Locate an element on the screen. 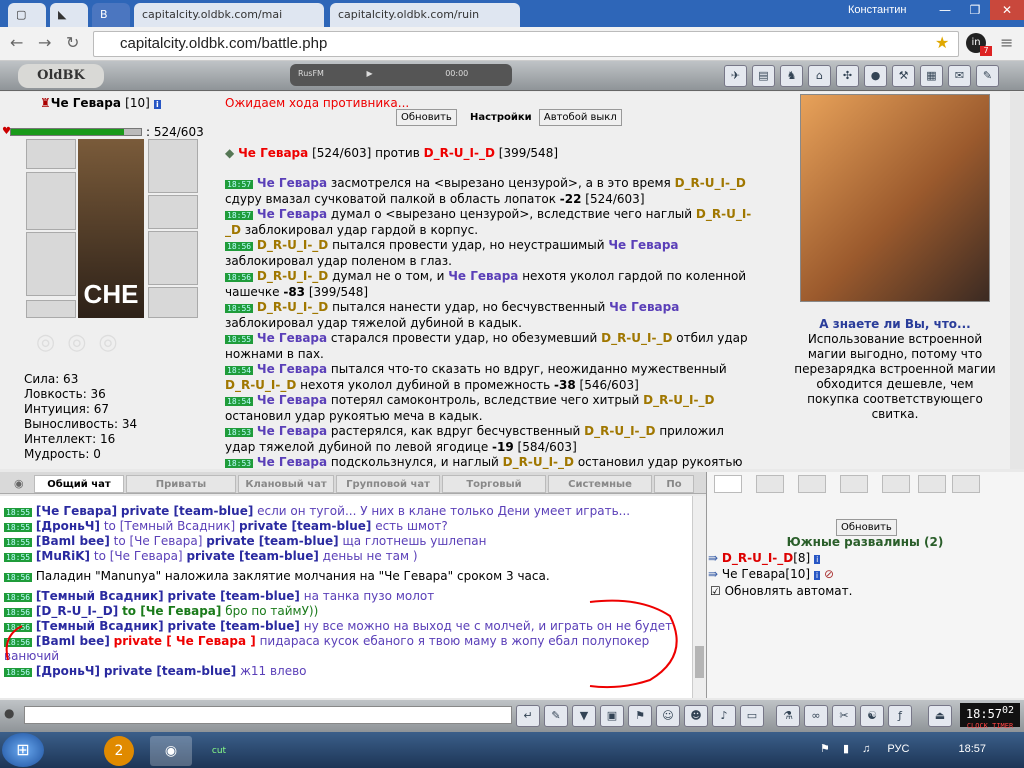 Image resolution: width=1024 pixels, height=768 pixels. users-button: ☺ is located at coordinates (668, 716).